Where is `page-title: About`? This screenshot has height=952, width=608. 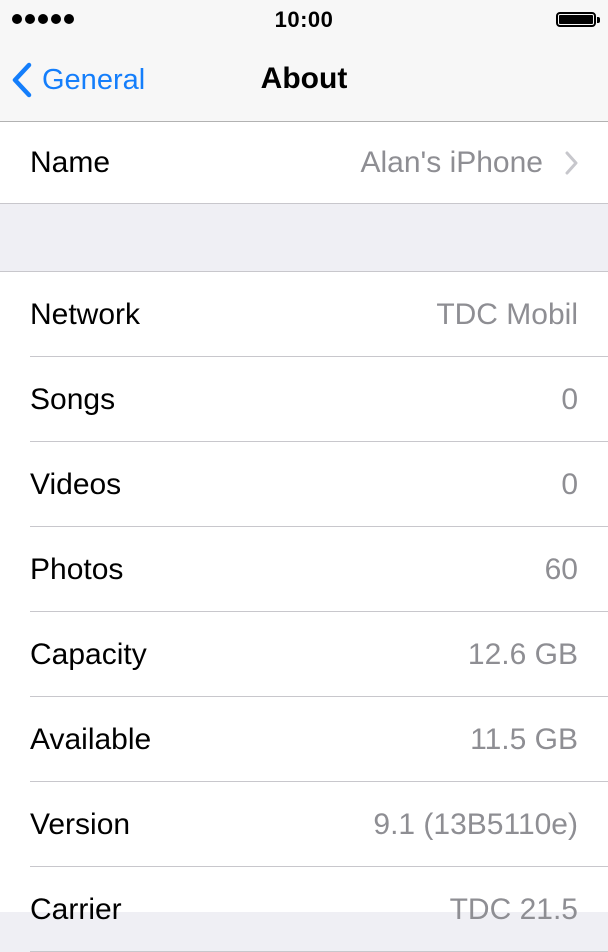
page-title: About is located at coordinates (304, 78).